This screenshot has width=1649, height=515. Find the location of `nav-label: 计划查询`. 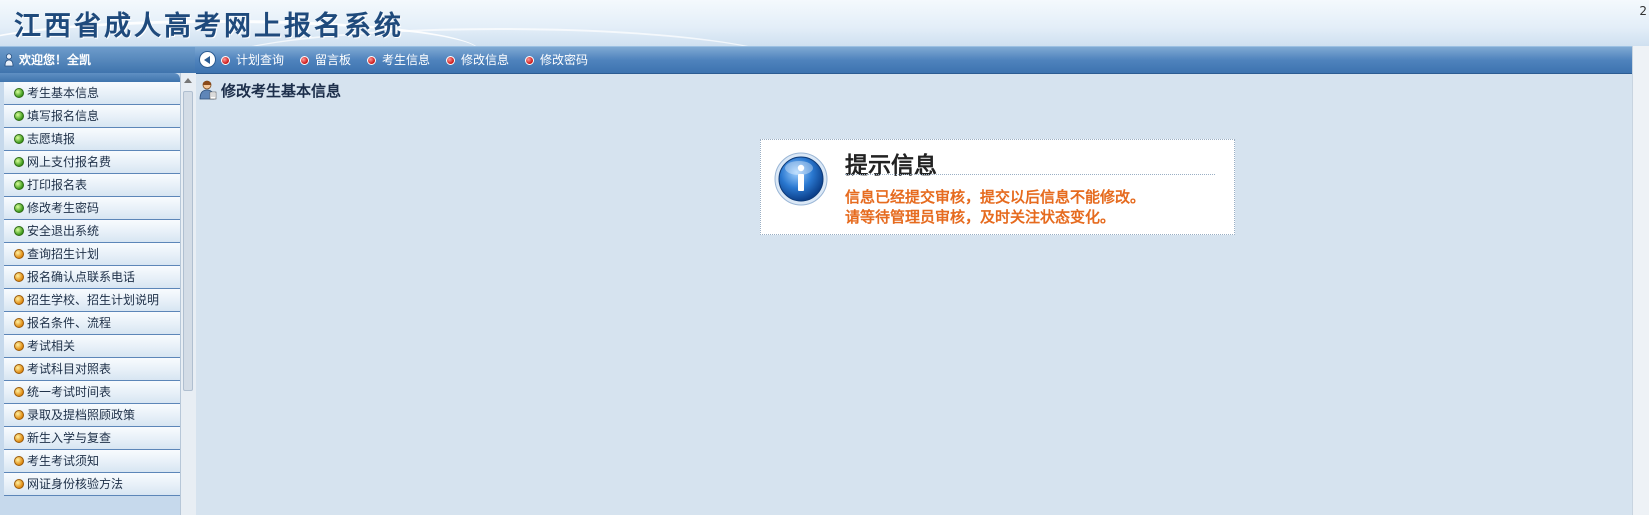

nav-label: 计划查询 is located at coordinates (260, 60).